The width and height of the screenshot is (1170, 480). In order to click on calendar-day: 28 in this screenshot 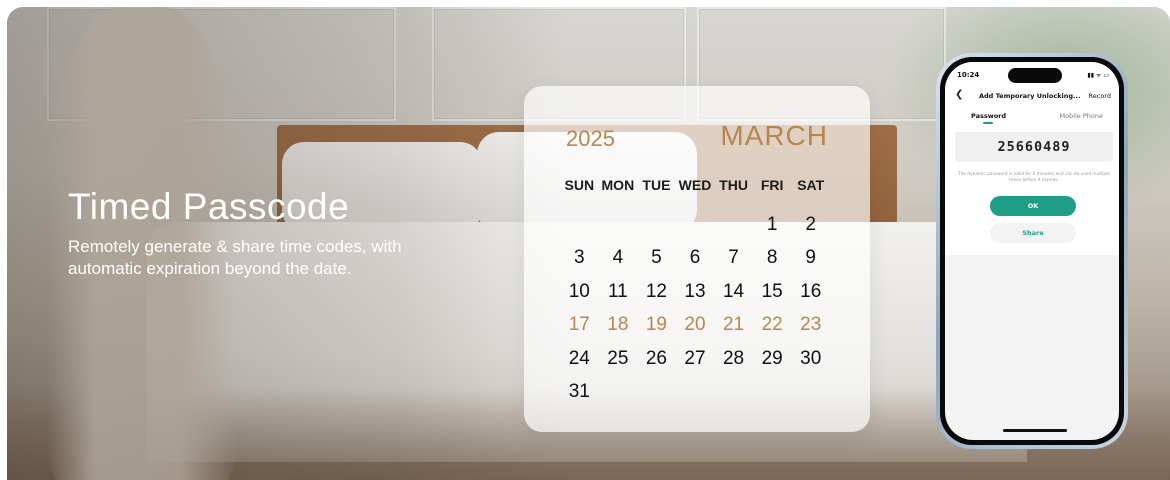, I will do `click(733, 358)`.